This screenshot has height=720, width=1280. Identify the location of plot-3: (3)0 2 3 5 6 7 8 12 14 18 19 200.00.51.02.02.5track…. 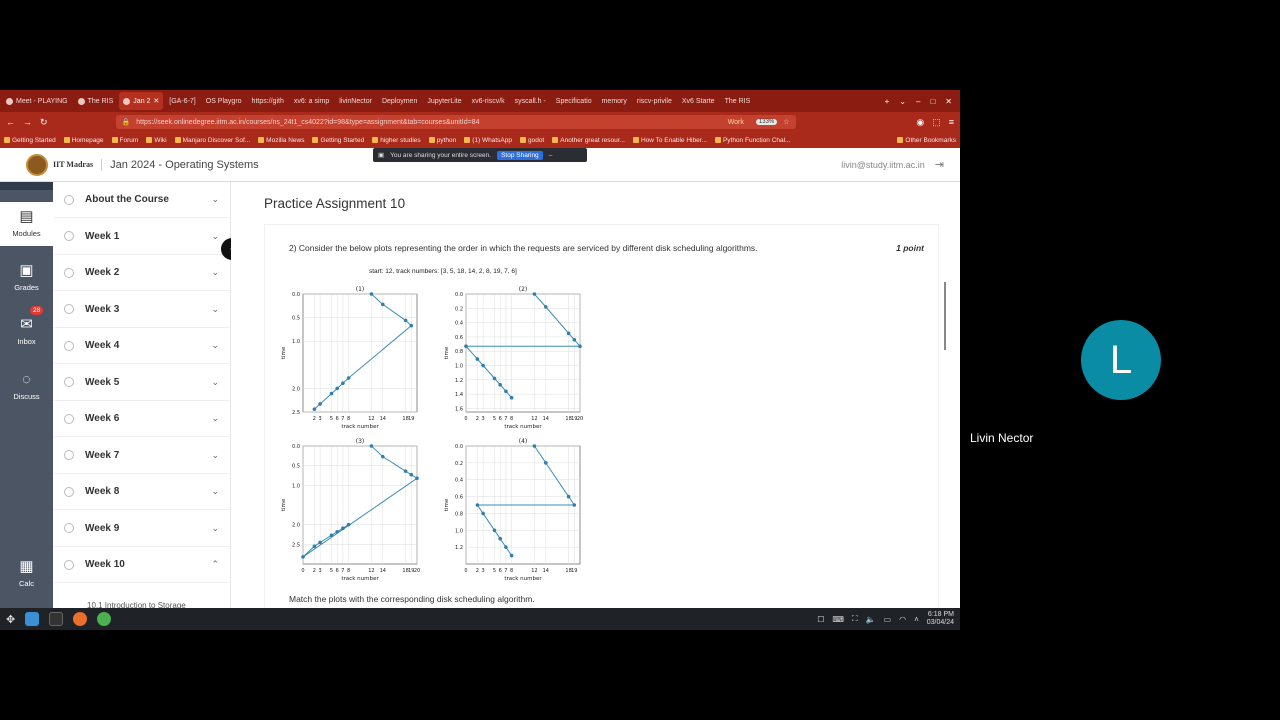
(350, 510).